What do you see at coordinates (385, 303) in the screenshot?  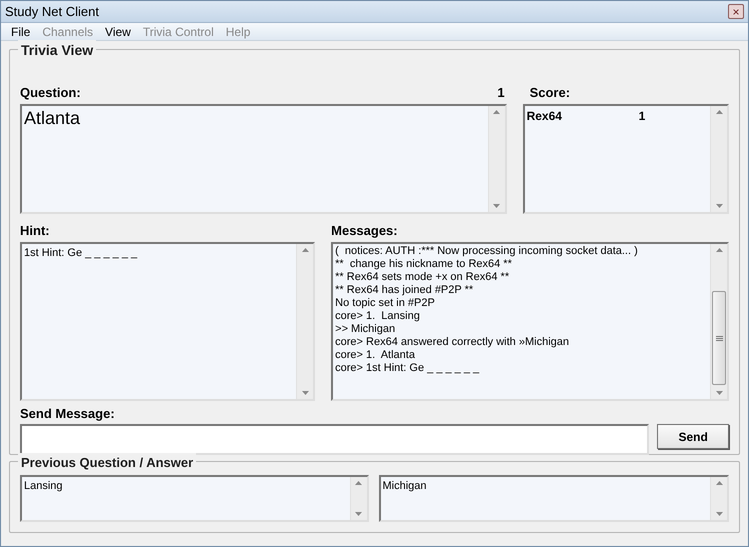 I see `message-line: No topic set in #P2P` at bounding box center [385, 303].